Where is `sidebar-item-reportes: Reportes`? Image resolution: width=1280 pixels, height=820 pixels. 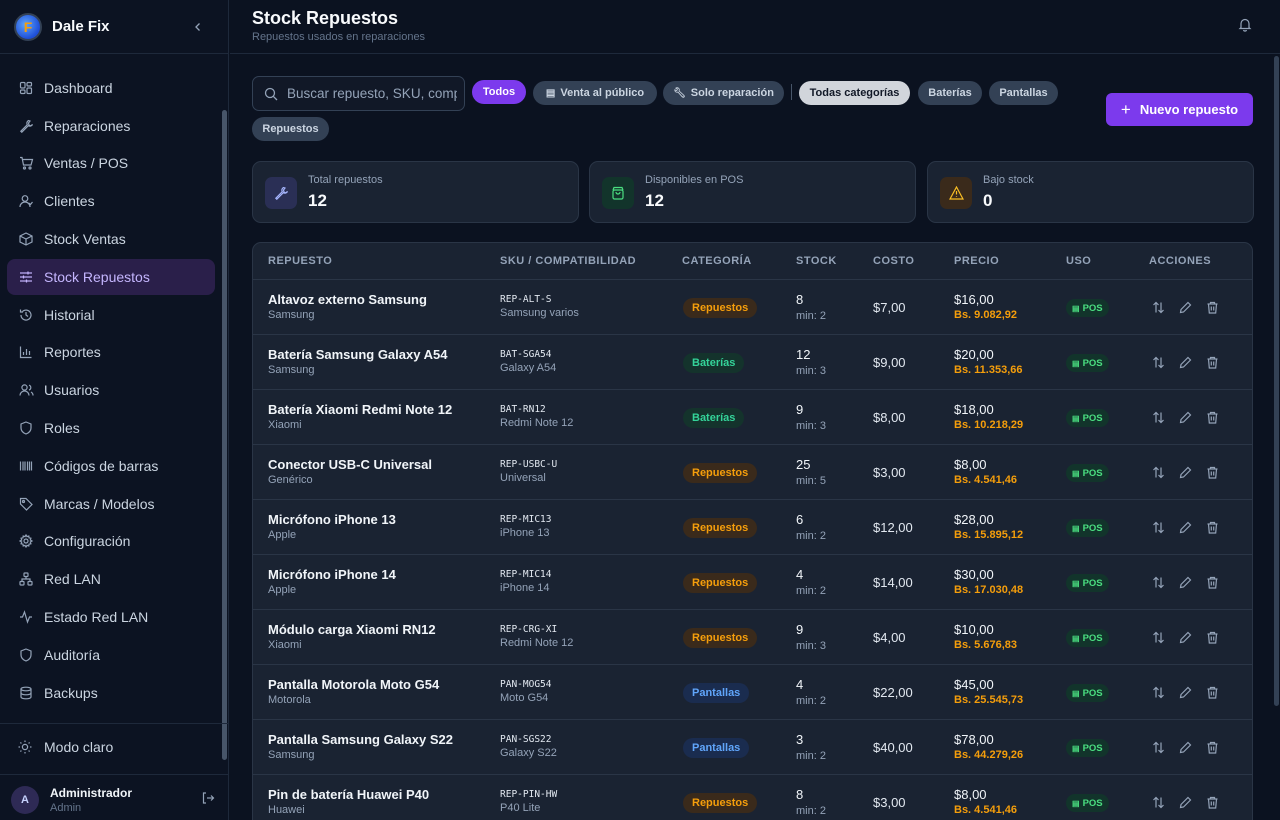
sidebar-item-reportes: Reportes is located at coordinates (111, 352).